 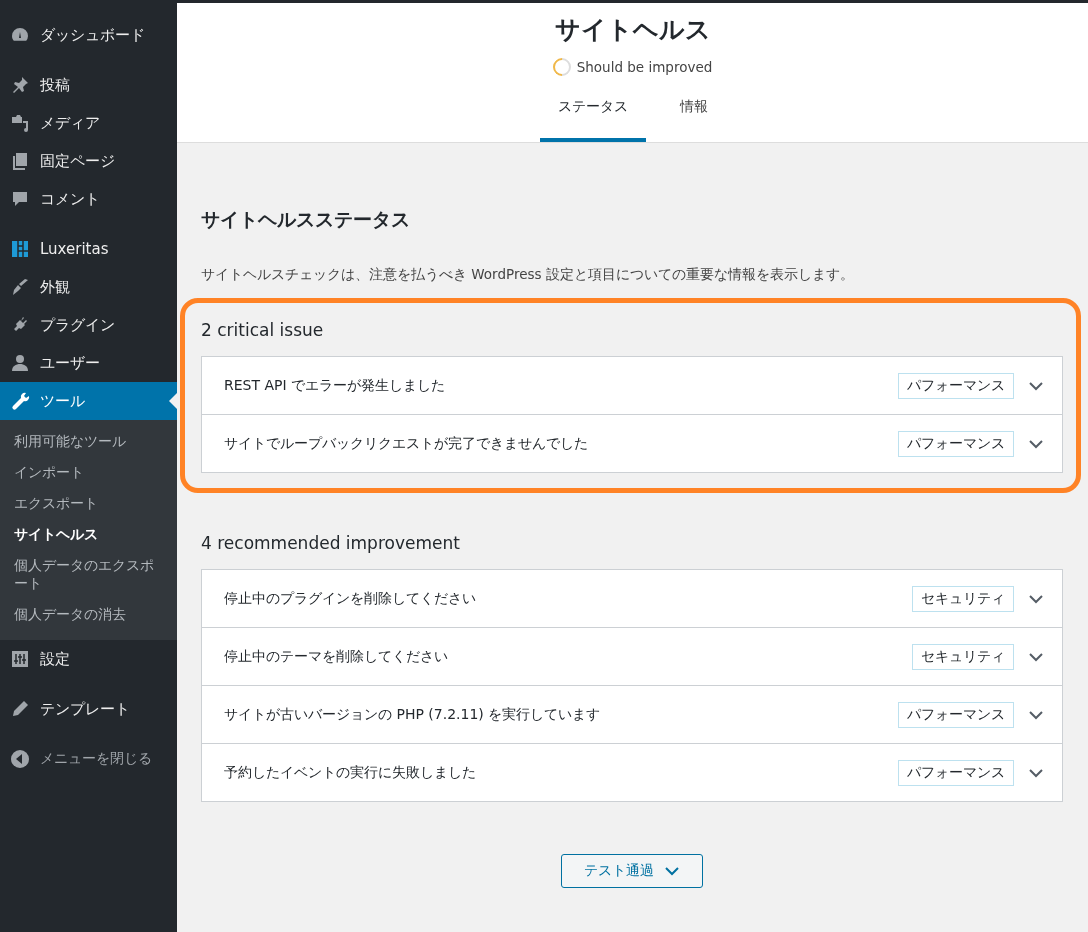 What do you see at coordinates (20, 161) in the screenshot?
I see `pages-icon` at bounding box center [20, 161].